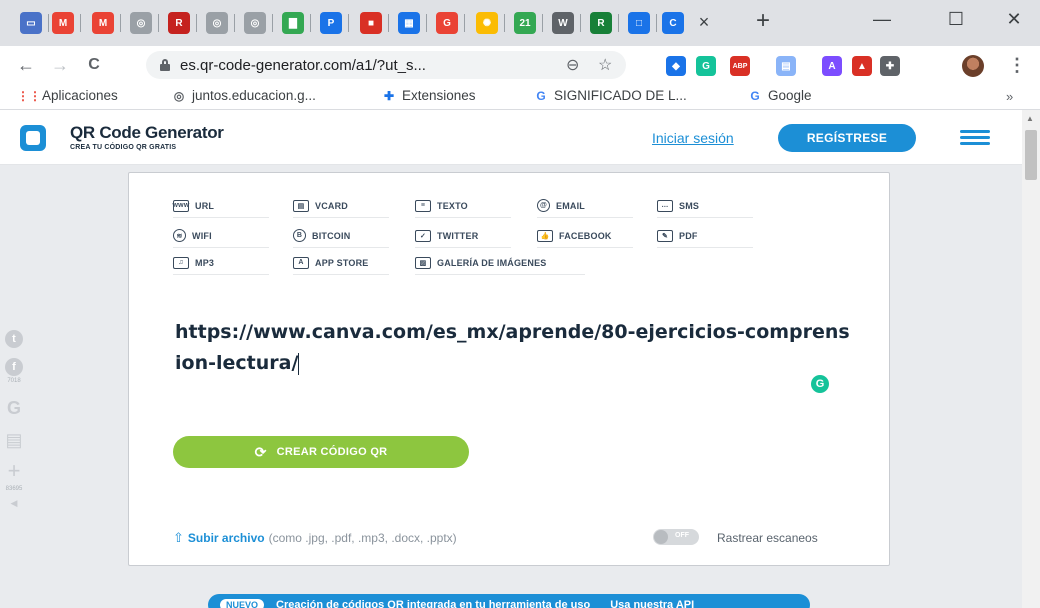 The height and width of the screenshot is (608, 1040). What do you see at coordinates (1017, 65) in the screenshot?
I see `browser-menu-icon: ⋮` at bounding box center [1017, 65].